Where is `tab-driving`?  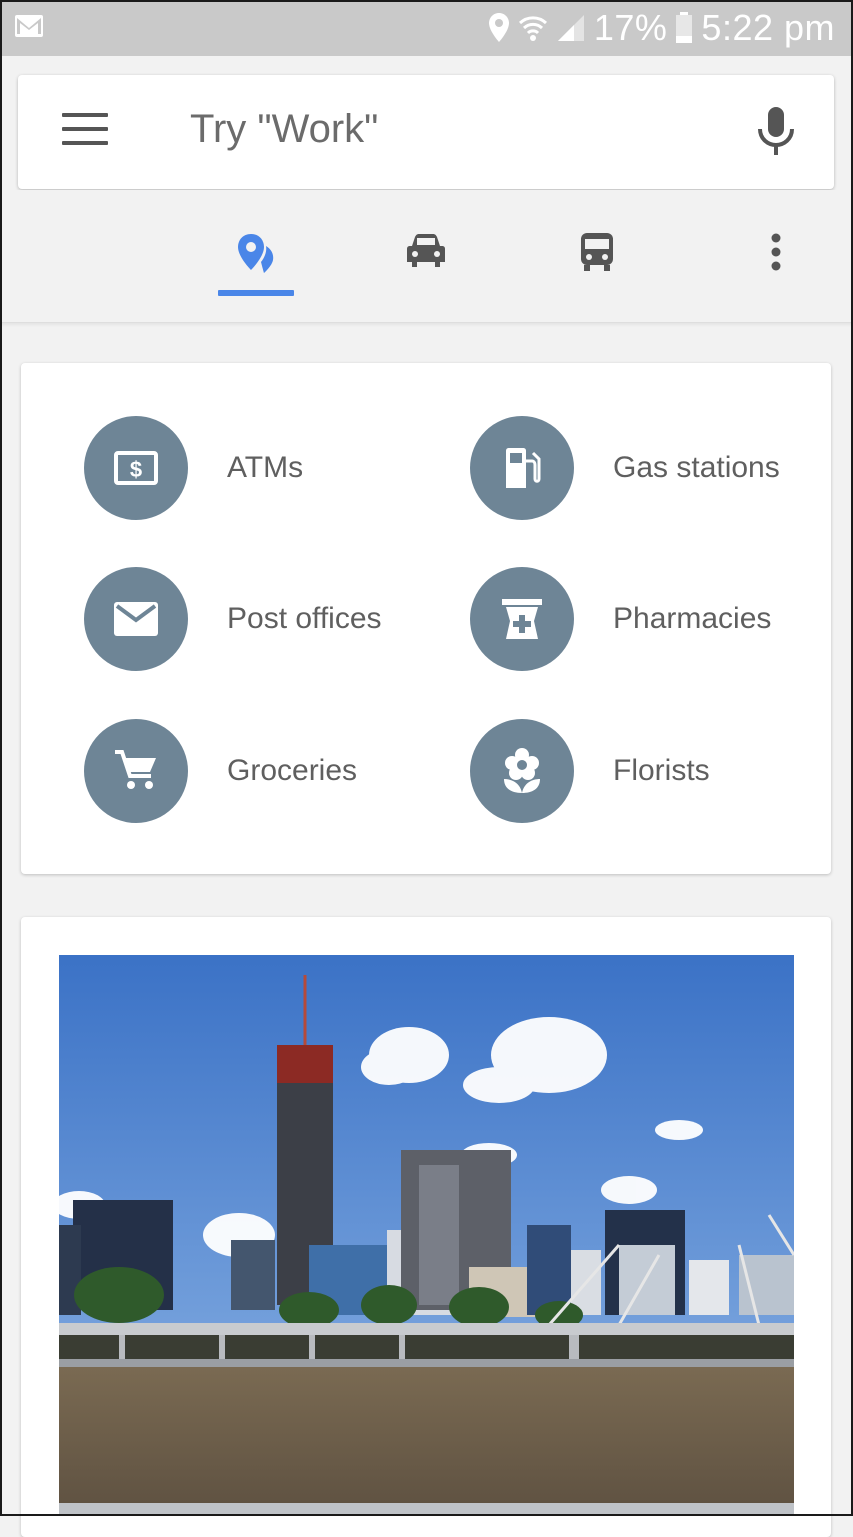
tab-driving is located at coordinates (426, 256).